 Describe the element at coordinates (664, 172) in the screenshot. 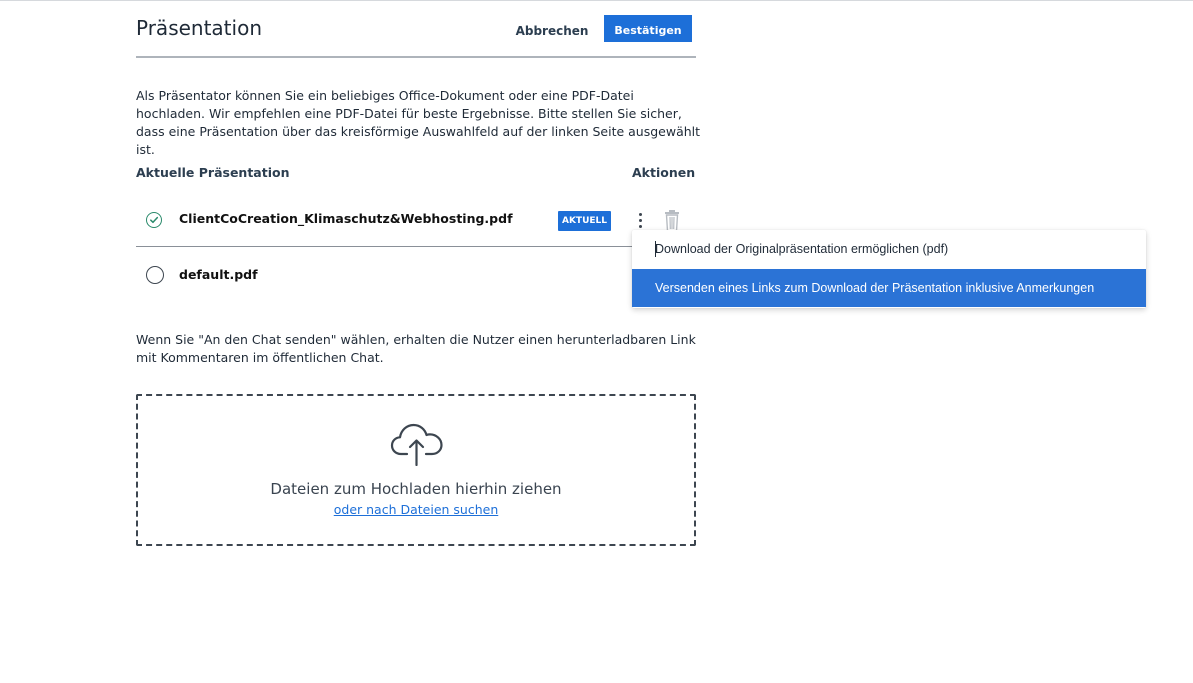

I see `column-header-actions: Aktionen` at that location.